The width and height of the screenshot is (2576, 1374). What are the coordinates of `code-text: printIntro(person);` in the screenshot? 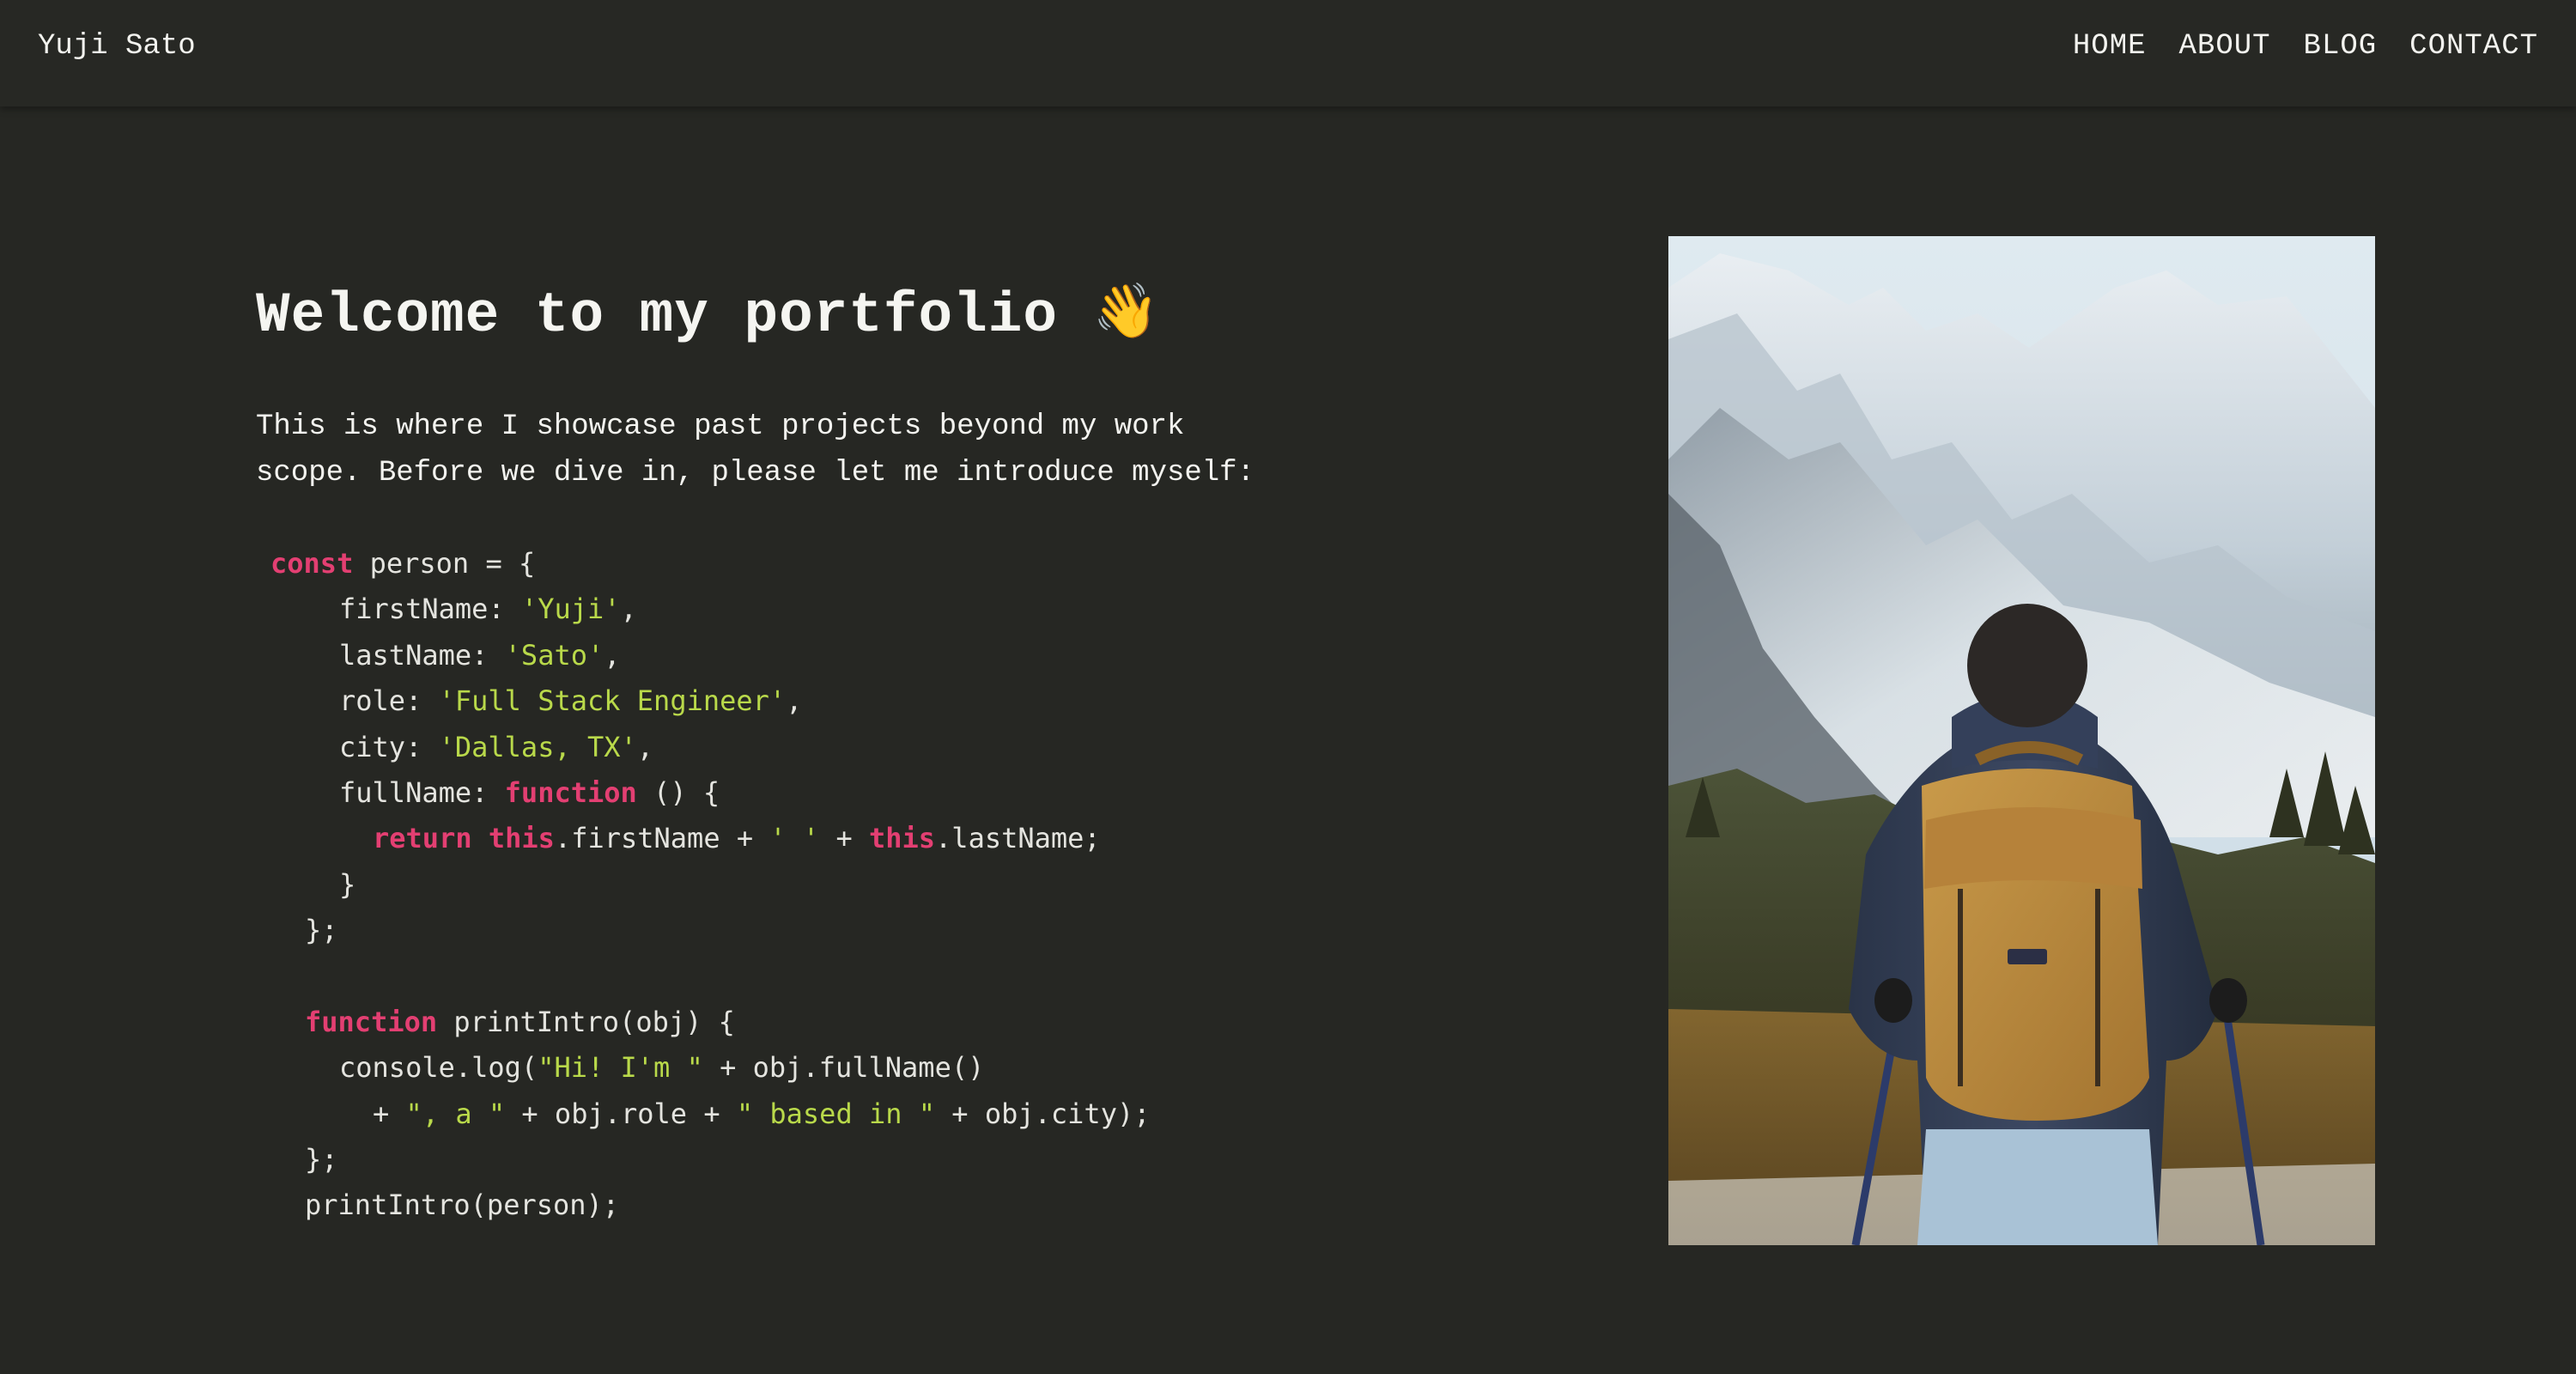 It's located at (463, 1205).